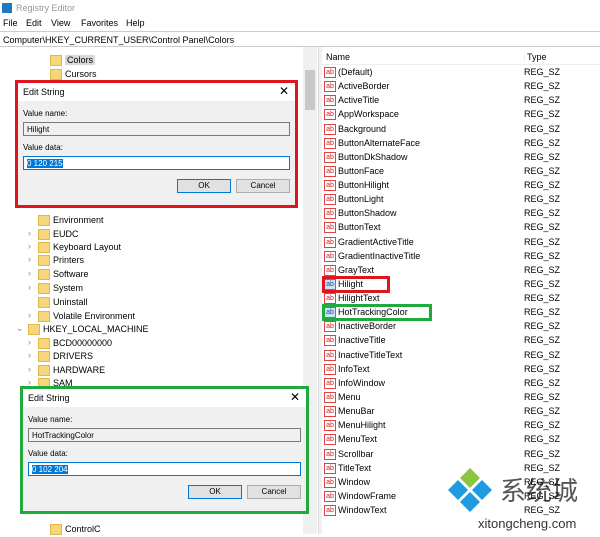  I want to click on tree-item: › Volatile Environment, so click(150, 317).